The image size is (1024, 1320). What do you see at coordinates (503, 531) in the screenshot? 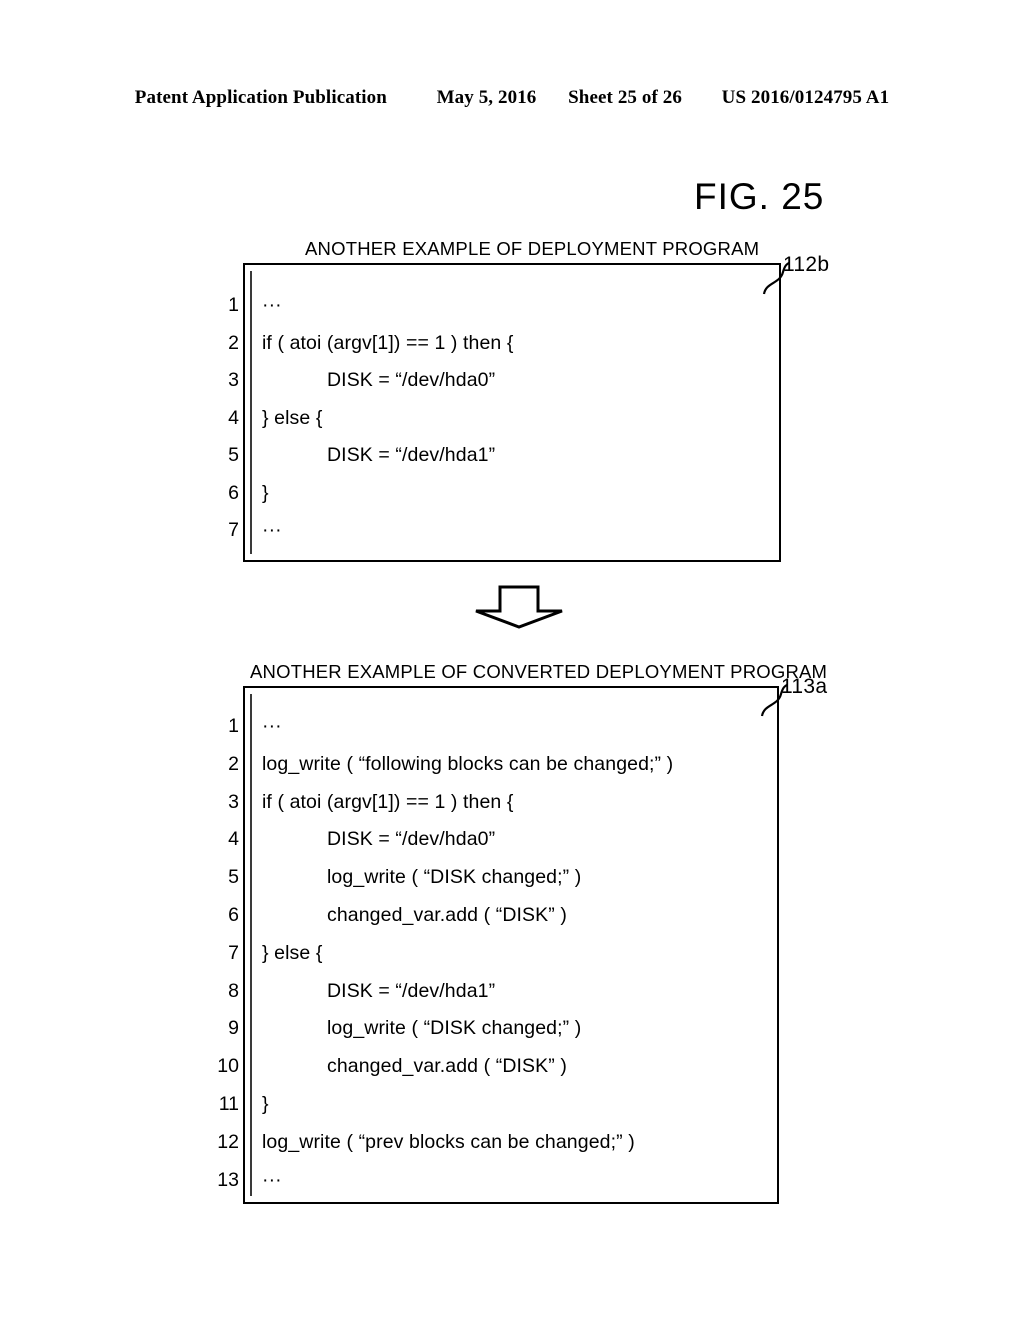
I see `code-line: 7 ···` at bounding box center [503, 531].